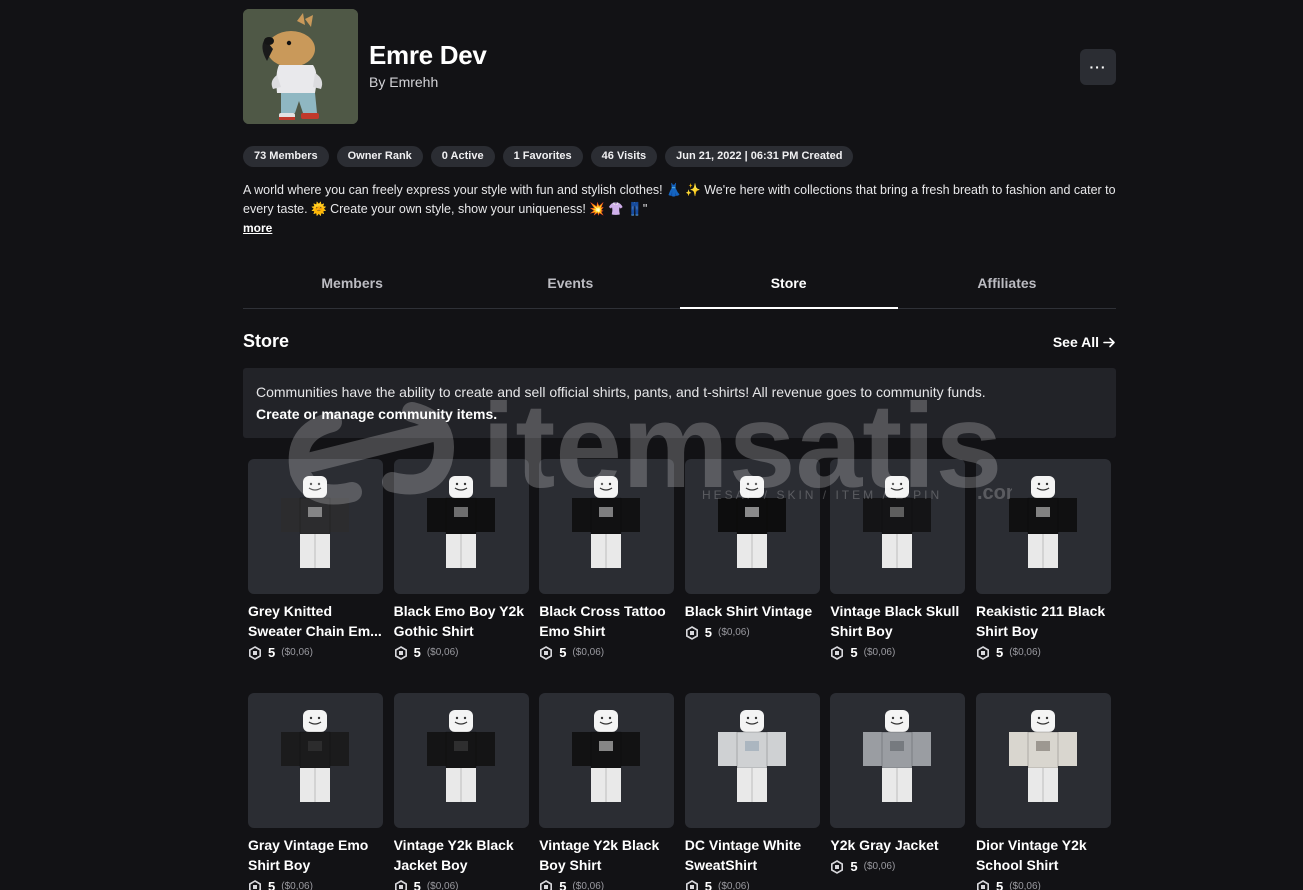 The height and width of the screenshot is (890, 1303). What do you see at coordinates (462, 156) in the screenshot?
I see `stat-active: 0 Active` at bounding box center [462, 156].